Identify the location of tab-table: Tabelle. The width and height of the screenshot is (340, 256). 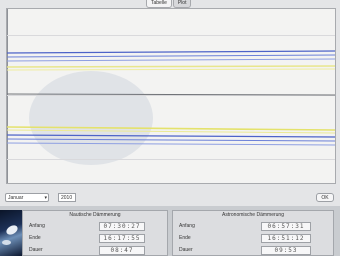
(159, 4).